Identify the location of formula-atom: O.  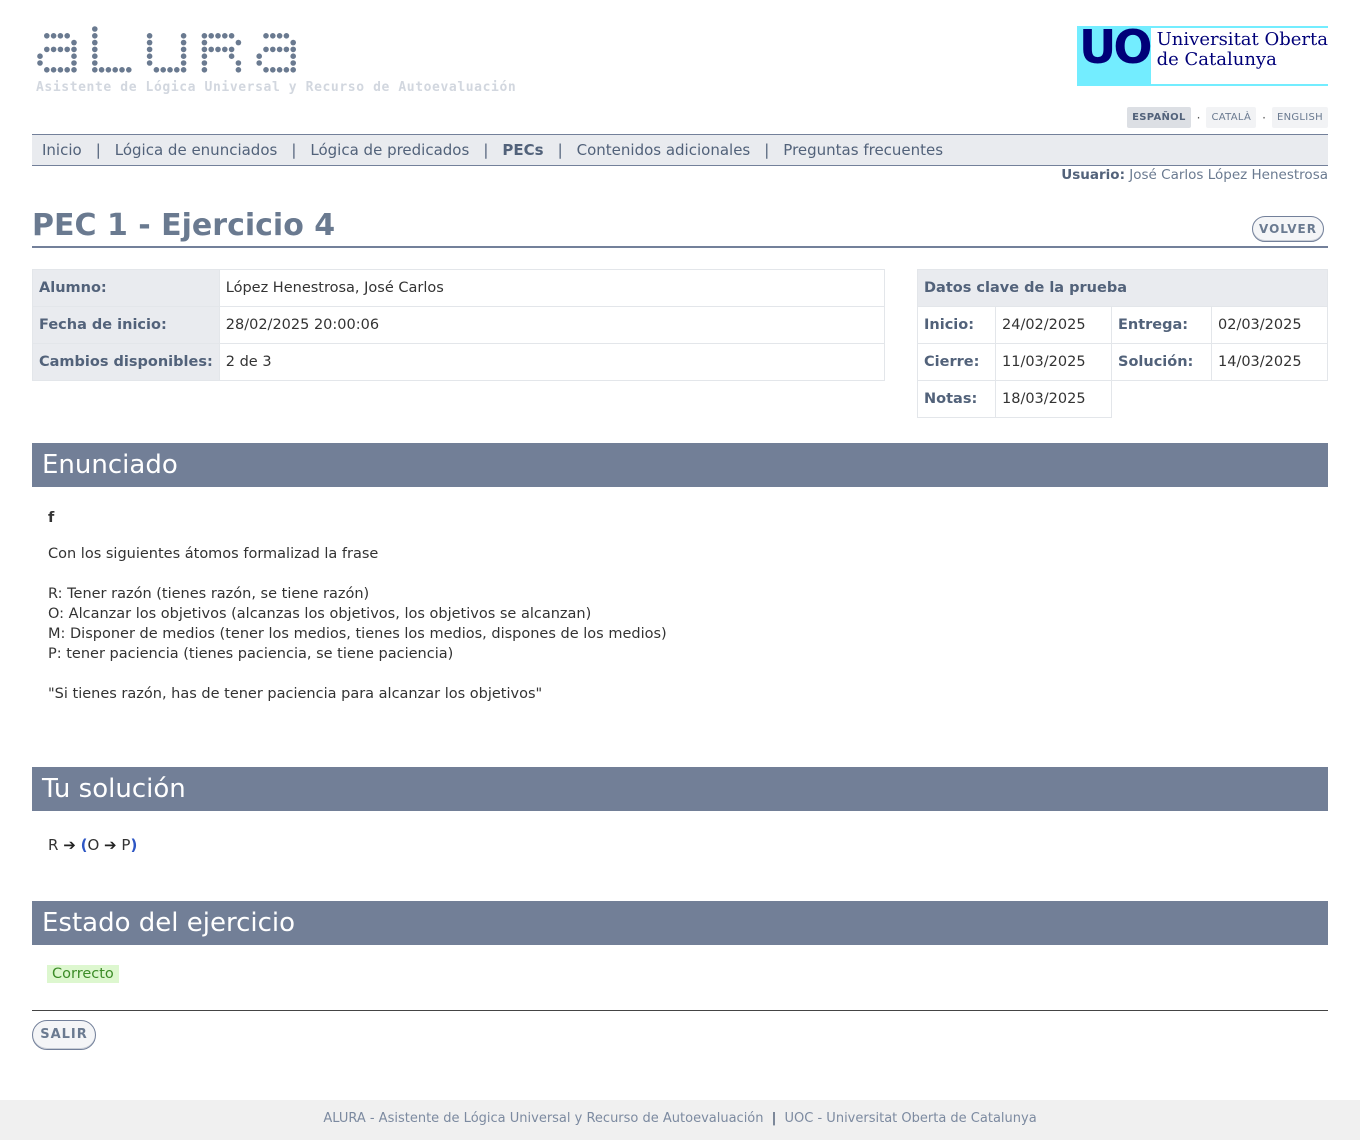
(93, 845).